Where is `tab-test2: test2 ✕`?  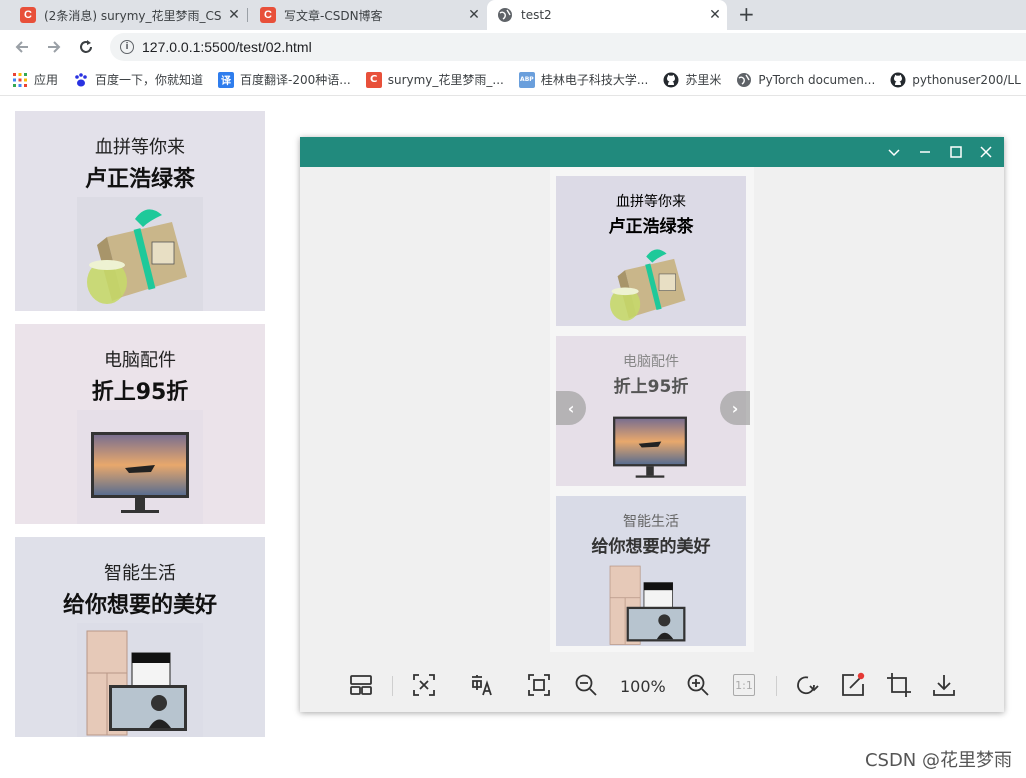
tab-test2: test2 ✕ is located at coordinates (607, 15).